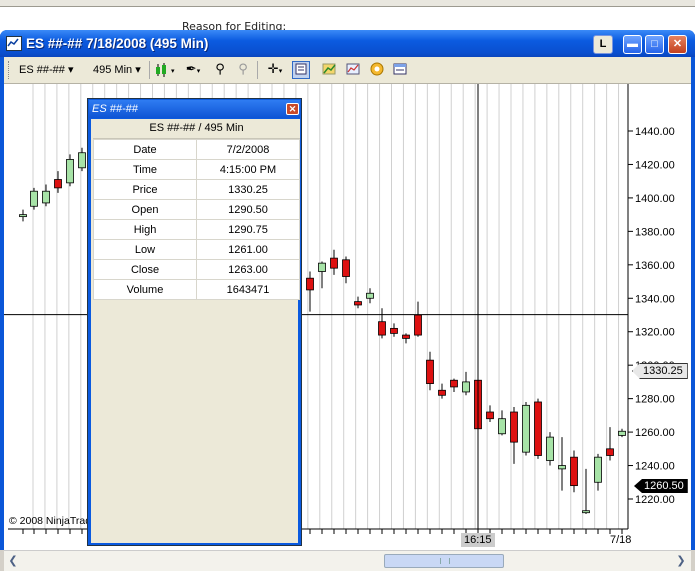 The height and width of the screenshot is (571, 695). I want to click on row-label: Date, so click(145, 149).